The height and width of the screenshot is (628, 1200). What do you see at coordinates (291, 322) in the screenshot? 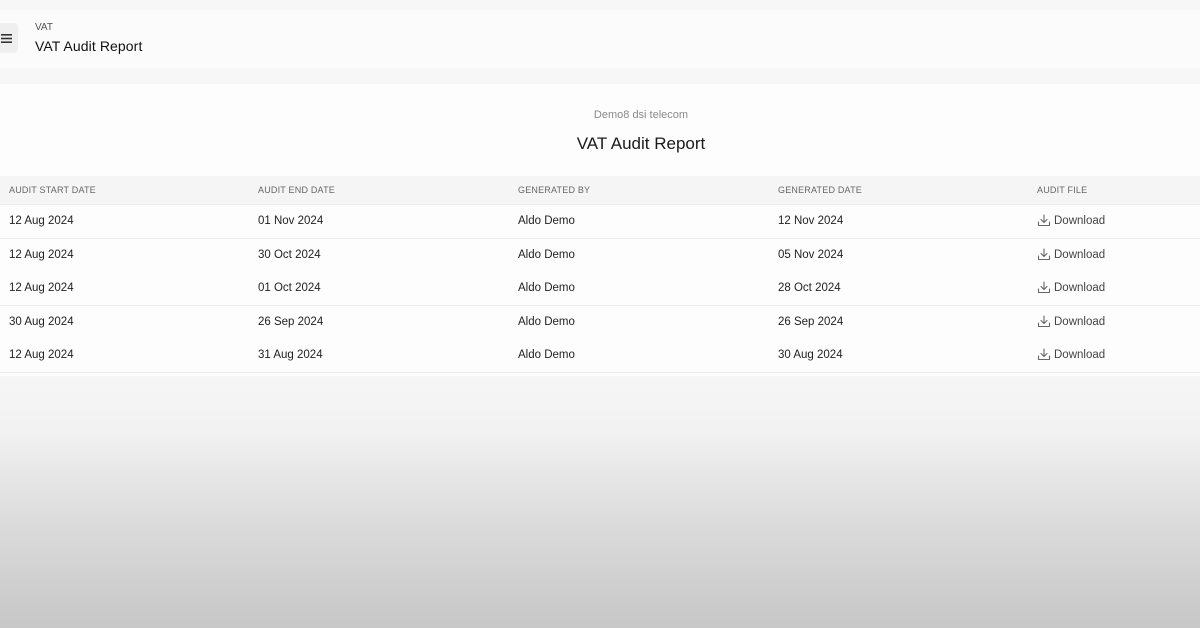
I see `audit-end-date-cell: 26 Sep 2024` at bounding box center [291, 322].